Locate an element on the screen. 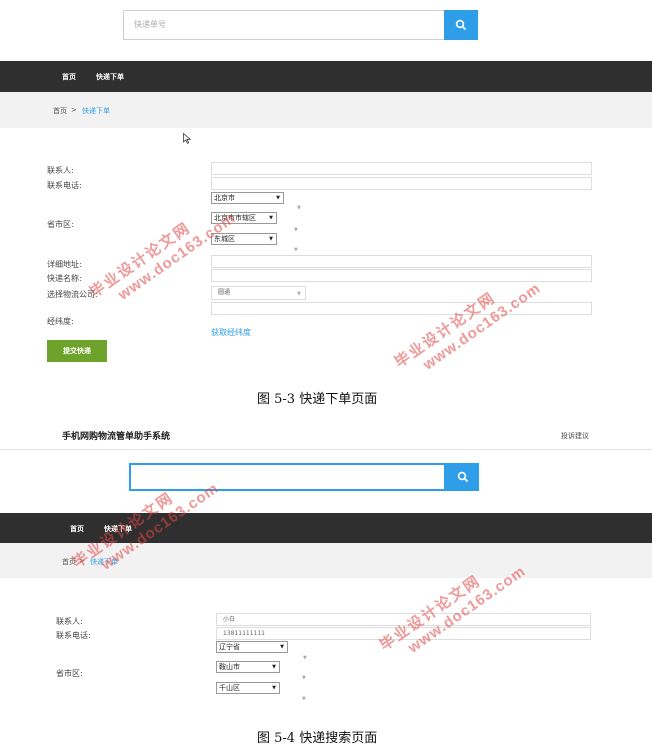 The height and width of the screenshot is (752, 652). nav-item-order: 快递下单 is located at coordinates (110, 77).